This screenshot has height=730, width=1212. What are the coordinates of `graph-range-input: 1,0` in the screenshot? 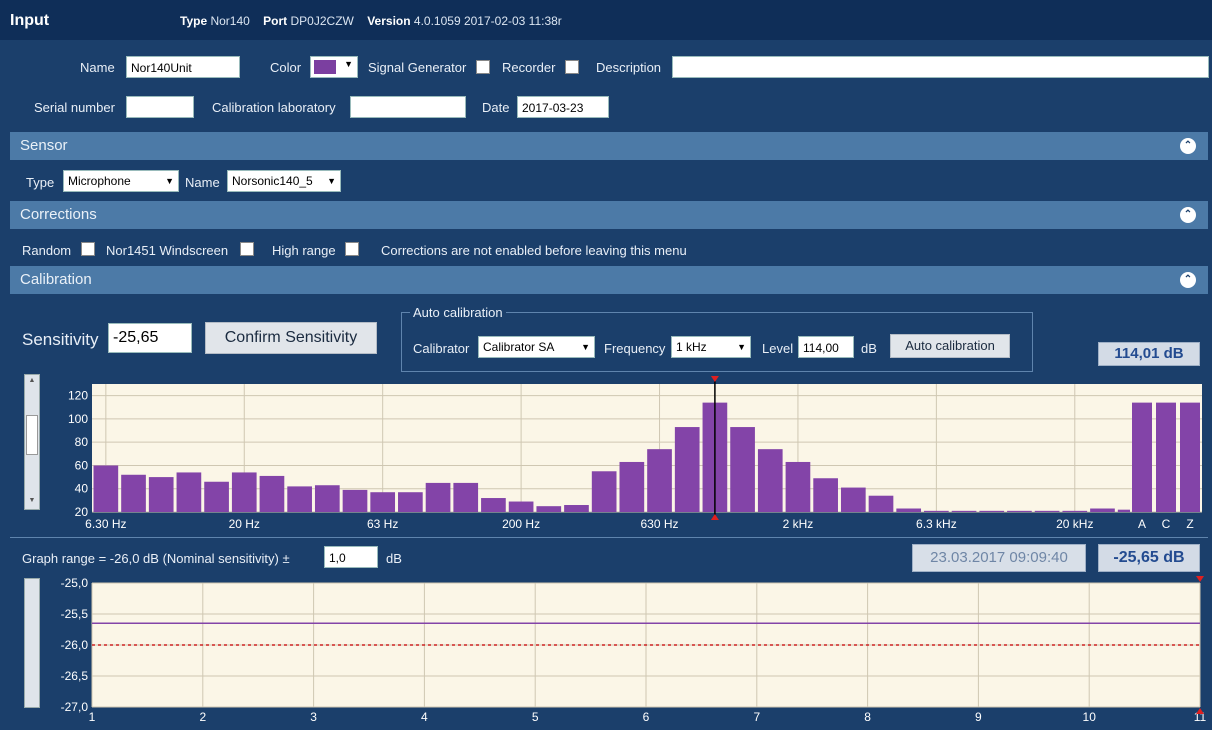 It's located at (351, 557).